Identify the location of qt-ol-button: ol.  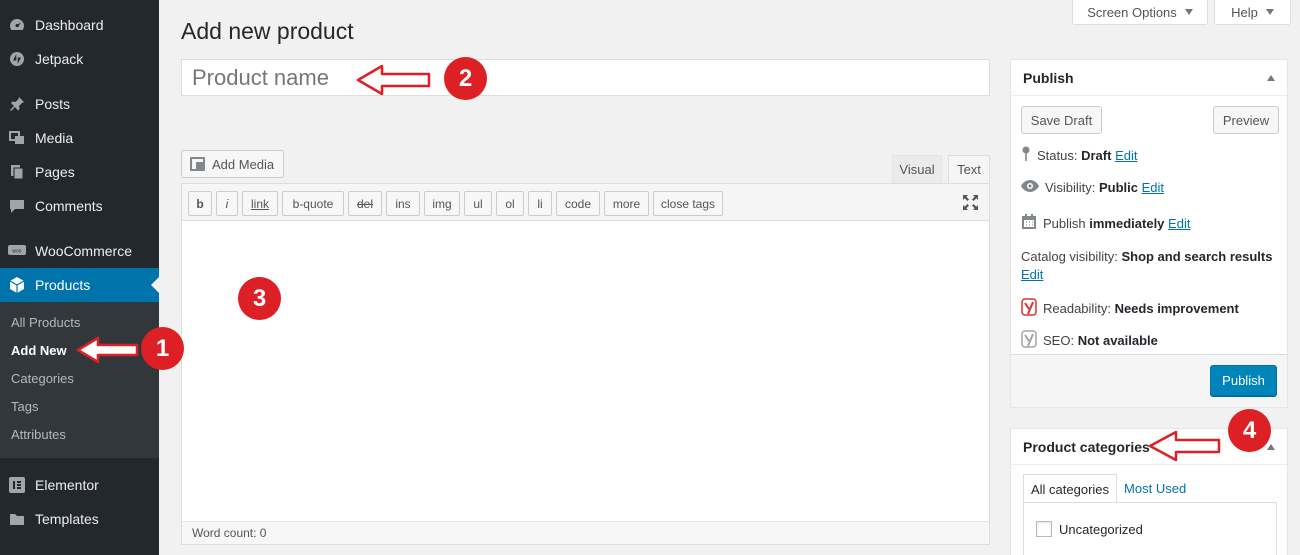
(510, 203).